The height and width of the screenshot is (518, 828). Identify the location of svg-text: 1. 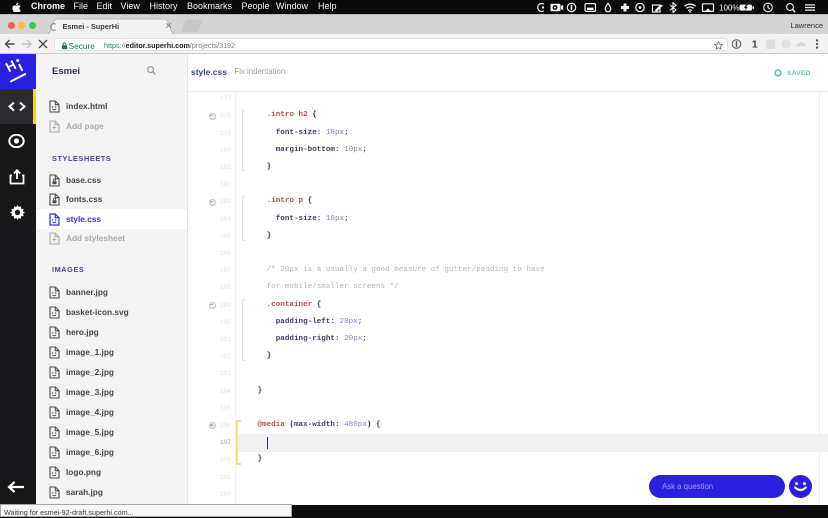
(755, 45).